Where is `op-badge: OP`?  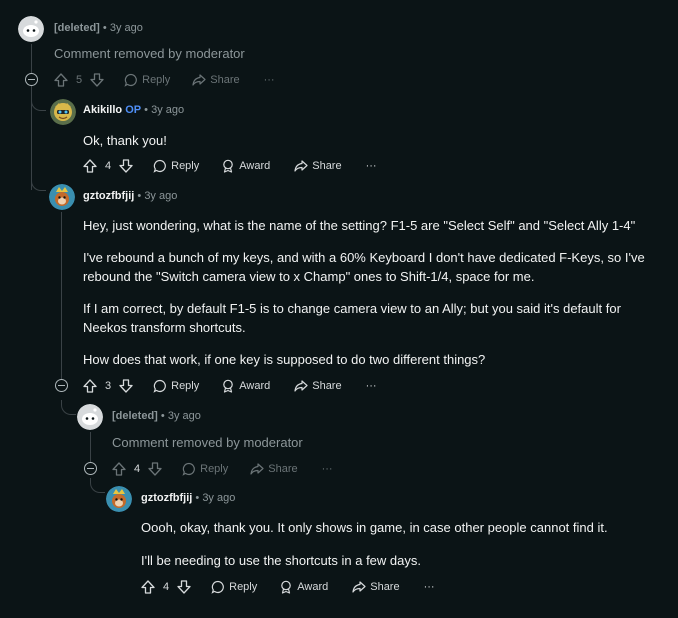
op-badge: OP is located at coordinates (133, 110).